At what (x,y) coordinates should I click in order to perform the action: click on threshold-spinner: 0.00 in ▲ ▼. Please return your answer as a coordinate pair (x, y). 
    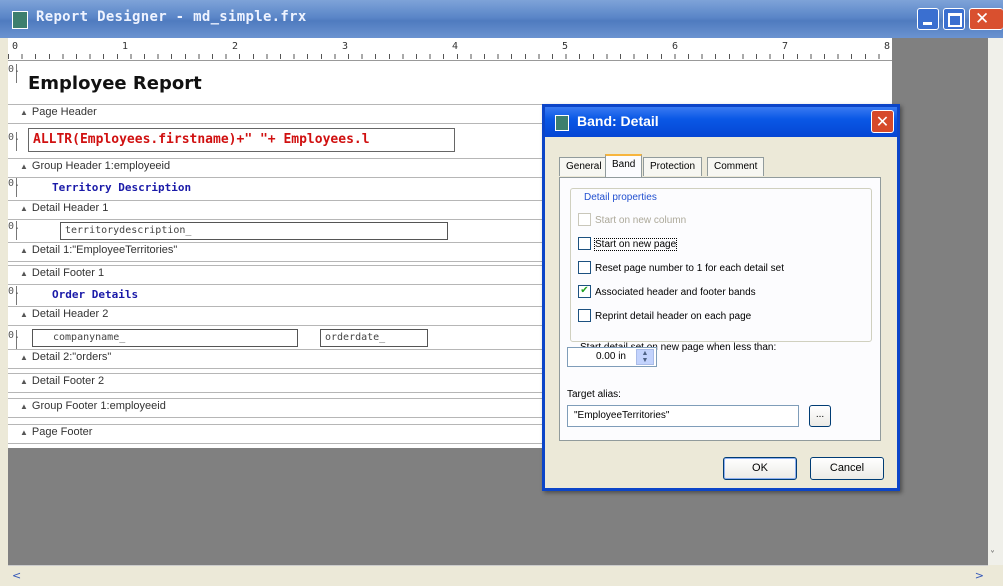
    Looking at the image, I should click on (612, 357).